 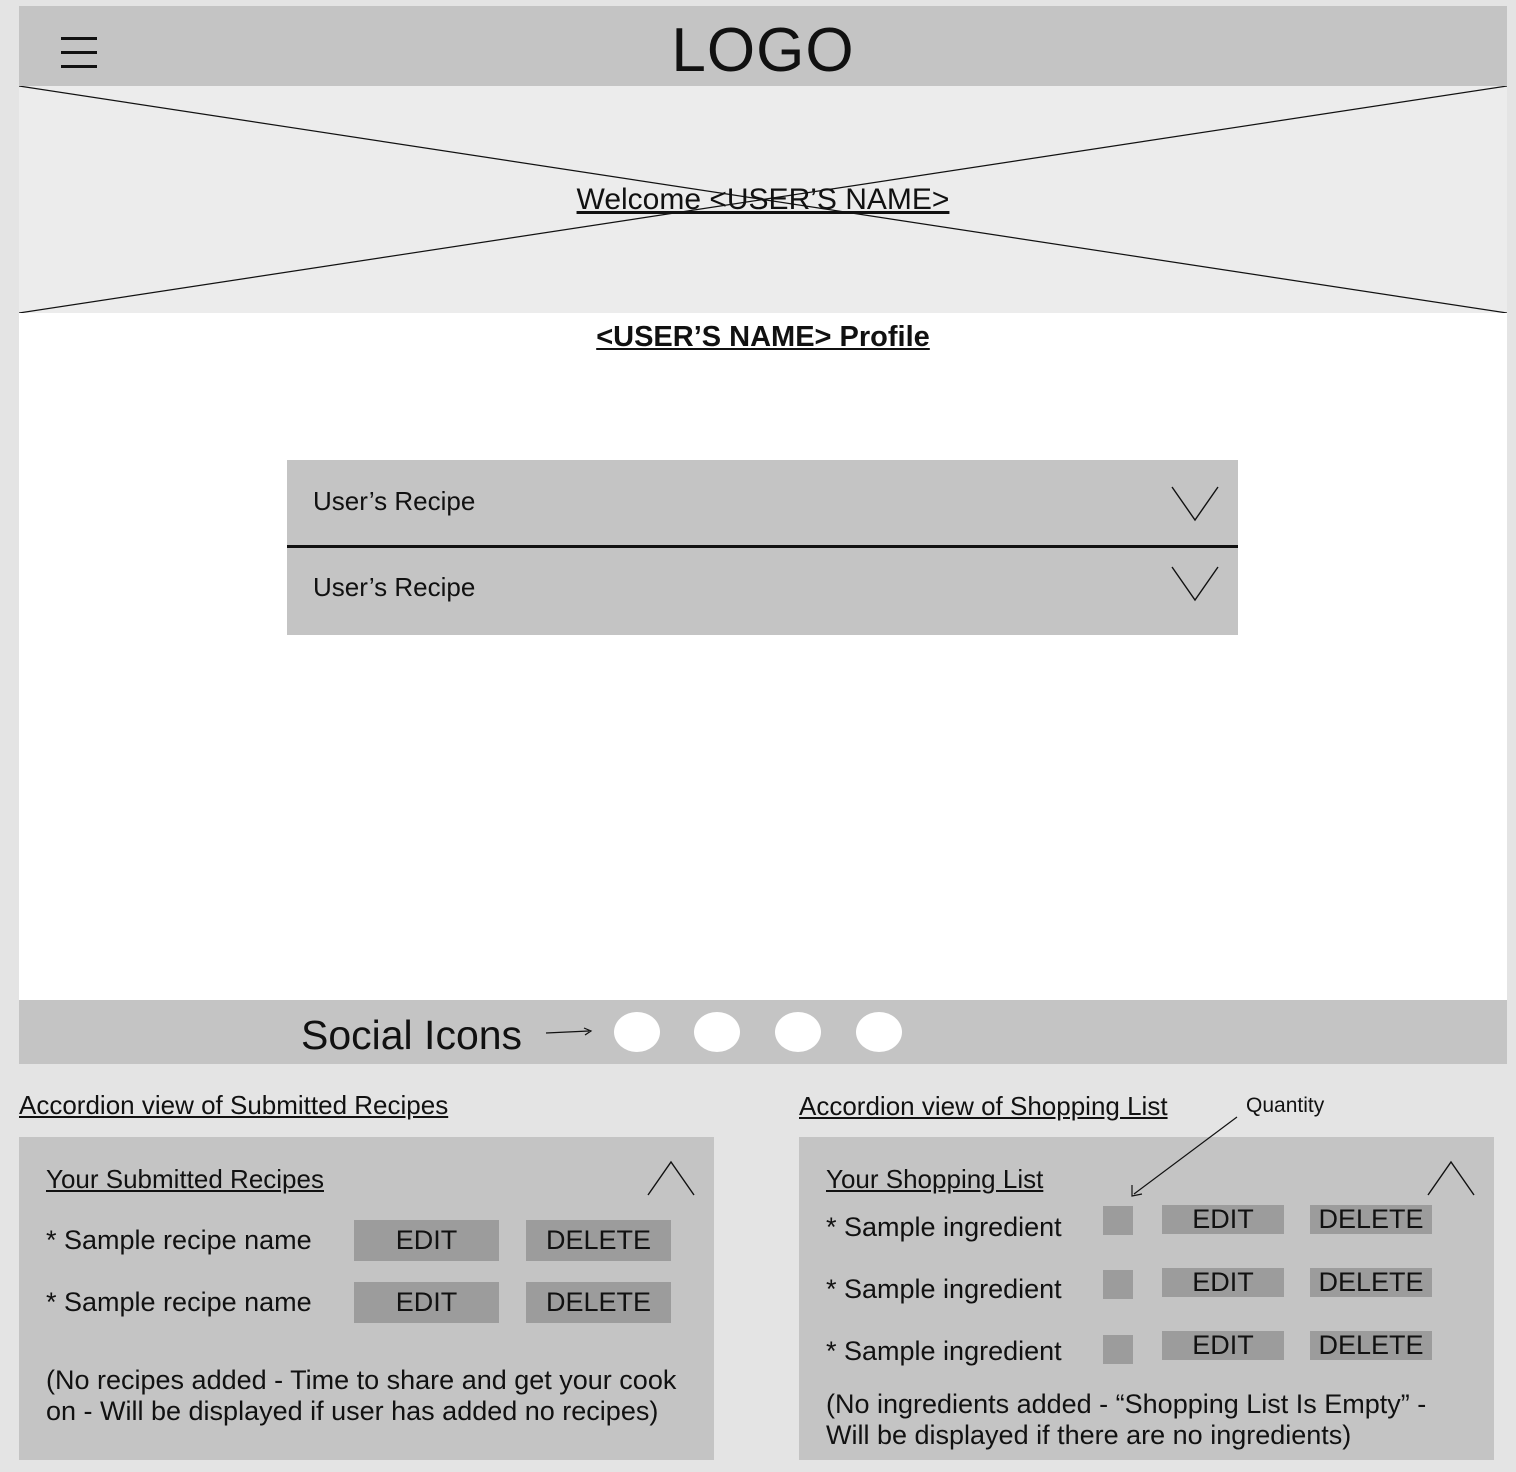 What do you see at coordinates (934, 1179) in the screenshot?
I see `shopping-list-panel-title: Your Shopping List` at bounding box center [934, 1179].